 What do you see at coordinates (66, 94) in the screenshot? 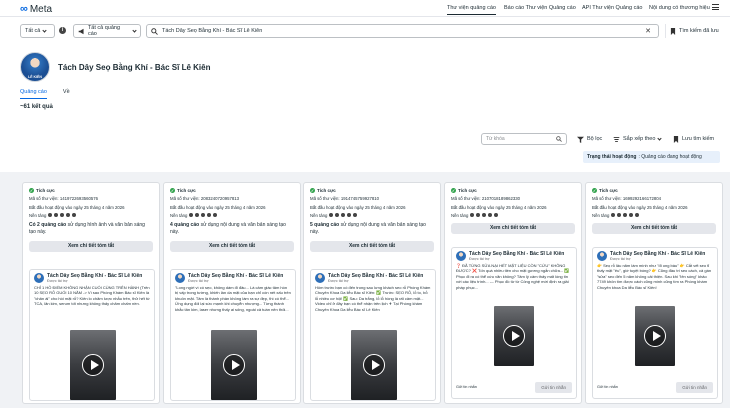
I see `tab-about: Về` at bounding box center [66, 94].